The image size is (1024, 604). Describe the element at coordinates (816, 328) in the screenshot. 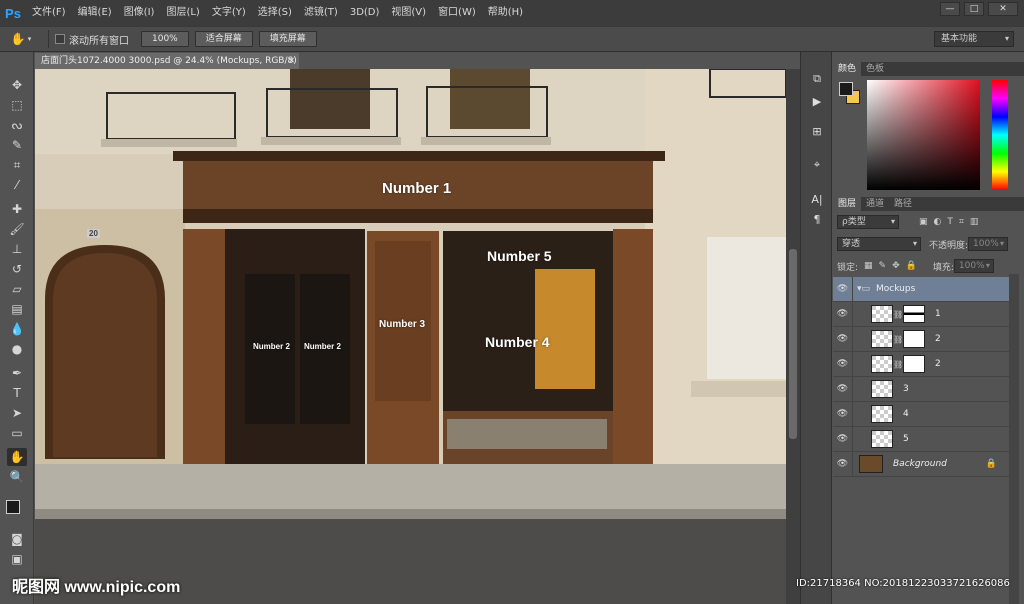

I see `panel-icon-dock: ⧉ ▶ ⊞ ⌖ A| ¶` at that location.